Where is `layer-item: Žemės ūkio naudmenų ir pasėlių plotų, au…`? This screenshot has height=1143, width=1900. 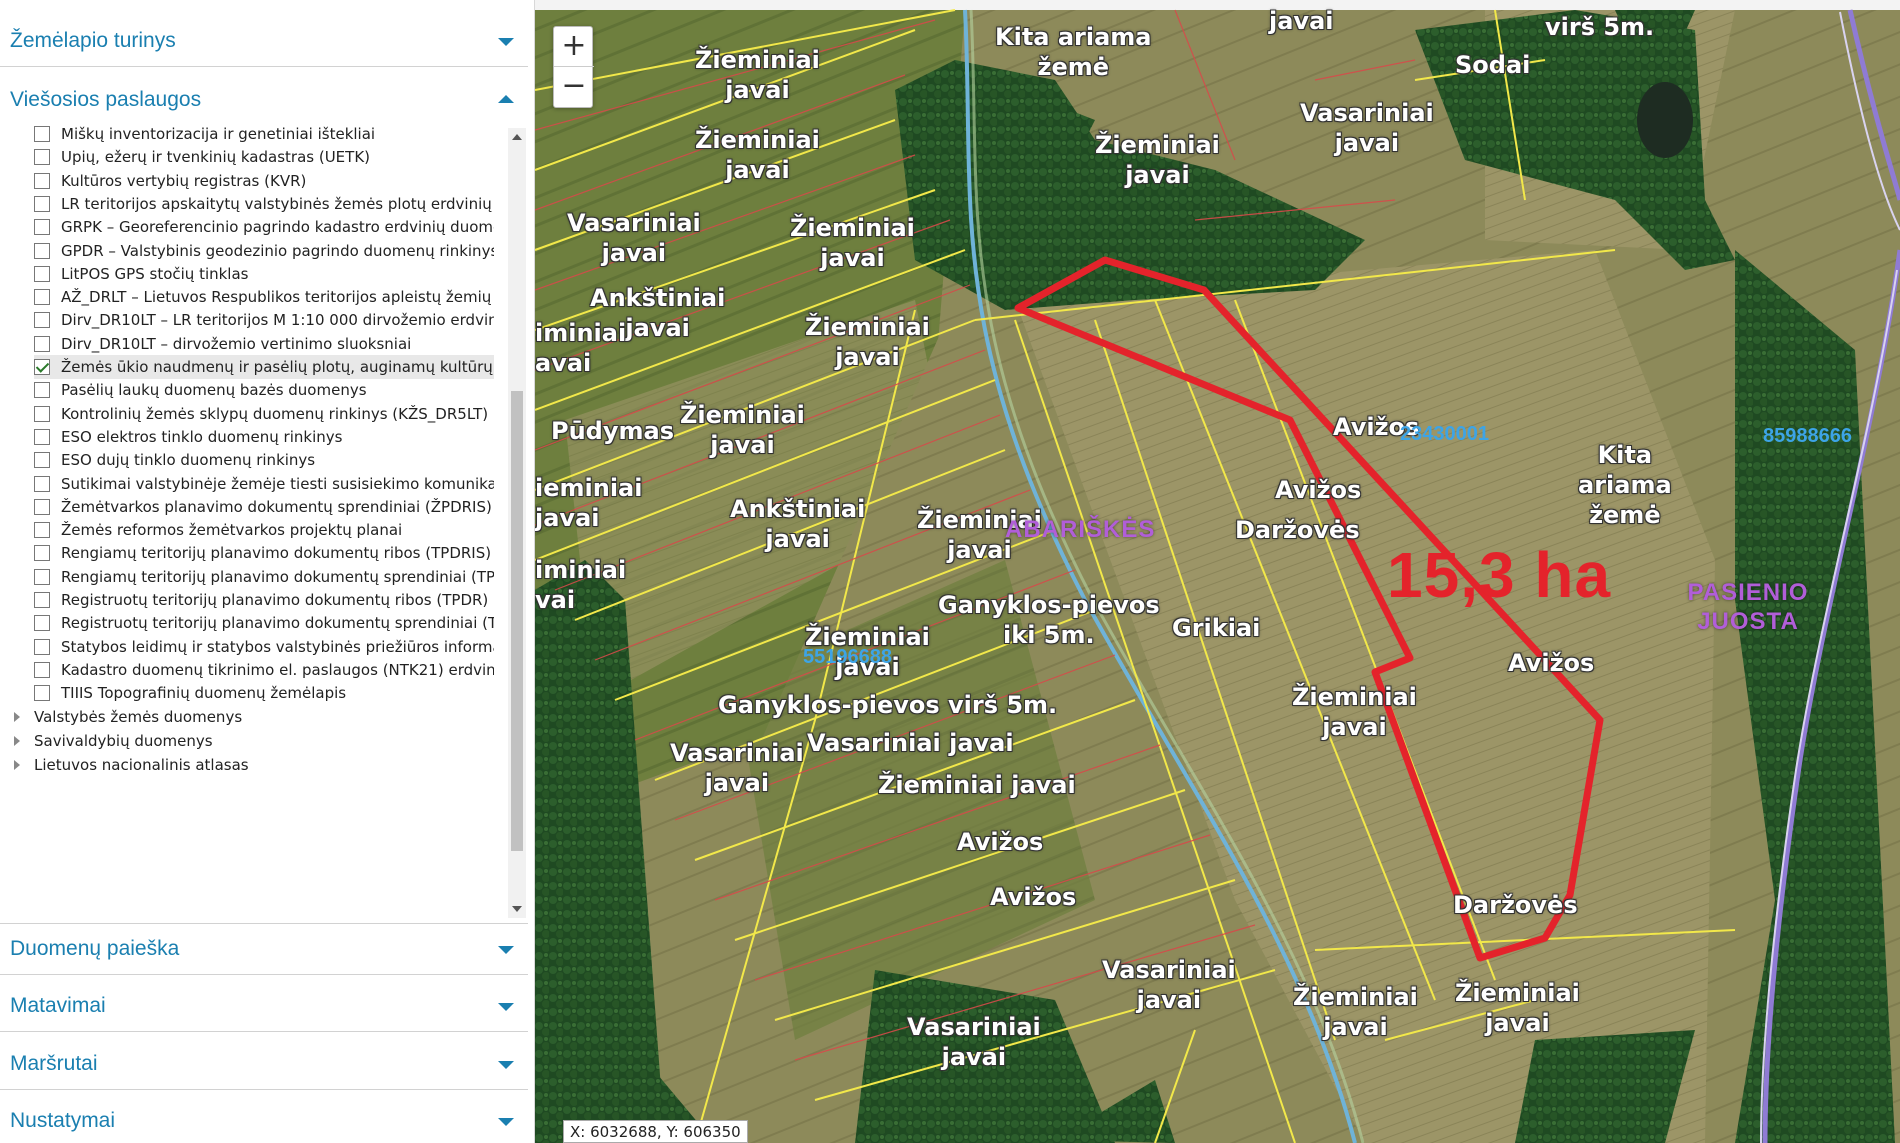
layer-item: Žemės ūkio naudmenų ir pasėlių plotų, au… is located at coordinates (264, 367).